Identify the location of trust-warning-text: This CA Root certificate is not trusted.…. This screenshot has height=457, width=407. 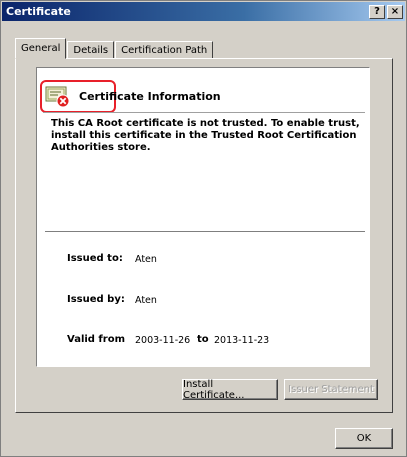
(205, 135).